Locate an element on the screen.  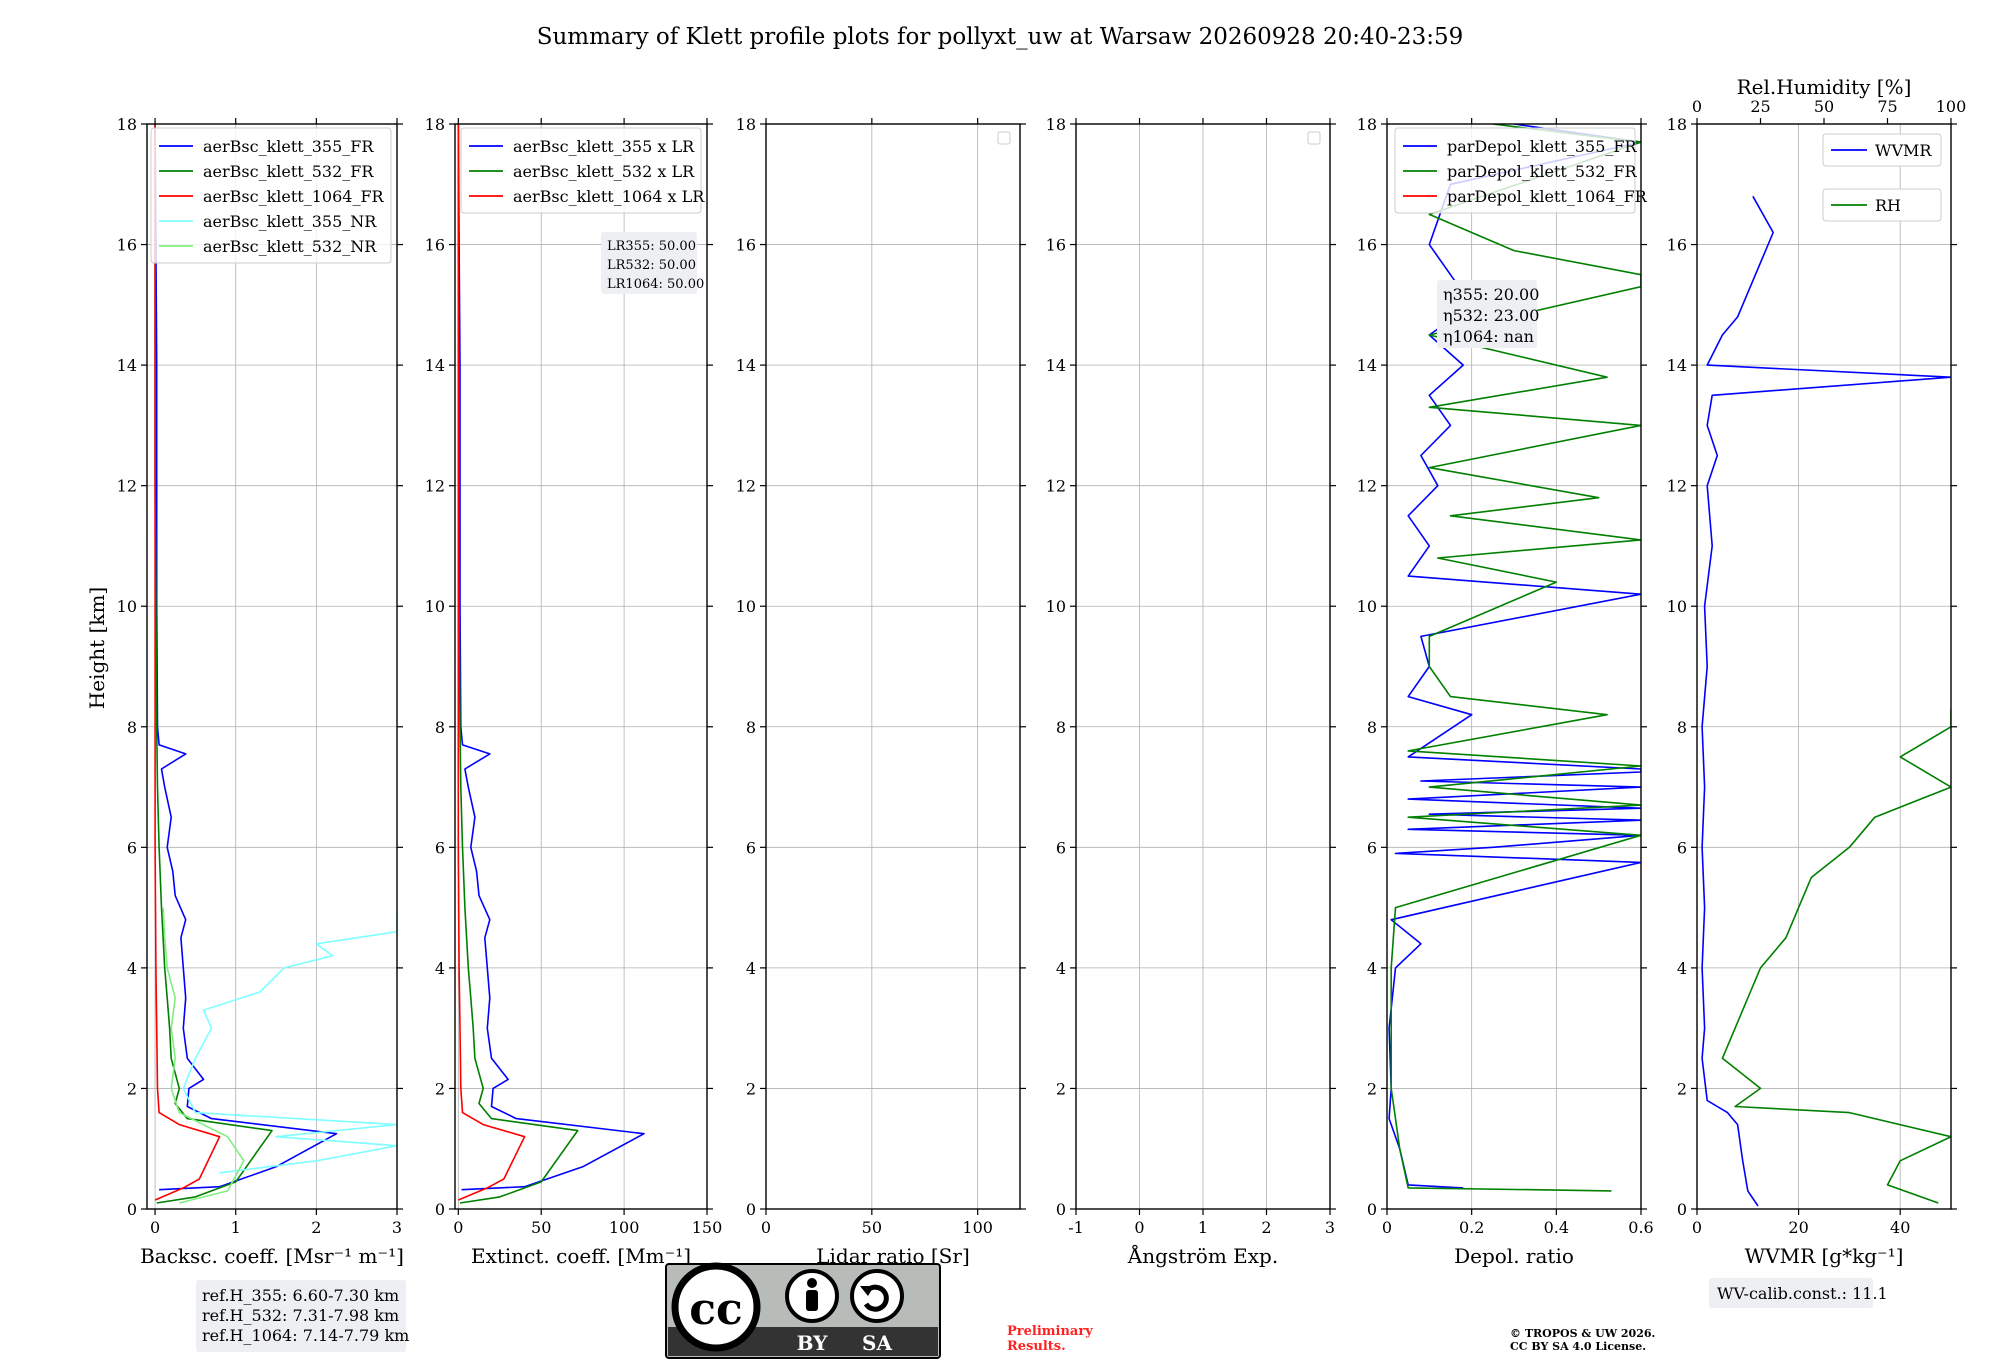
cc-text: cc is located at coordinates (716, 1309).